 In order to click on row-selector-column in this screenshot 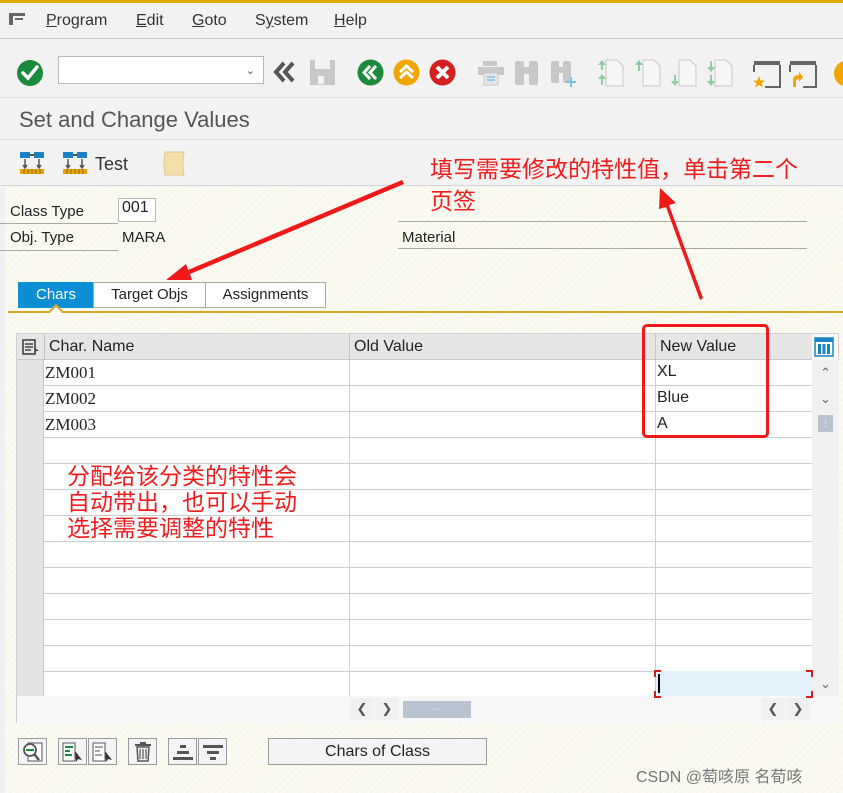, I will do `click(30, 528)`.